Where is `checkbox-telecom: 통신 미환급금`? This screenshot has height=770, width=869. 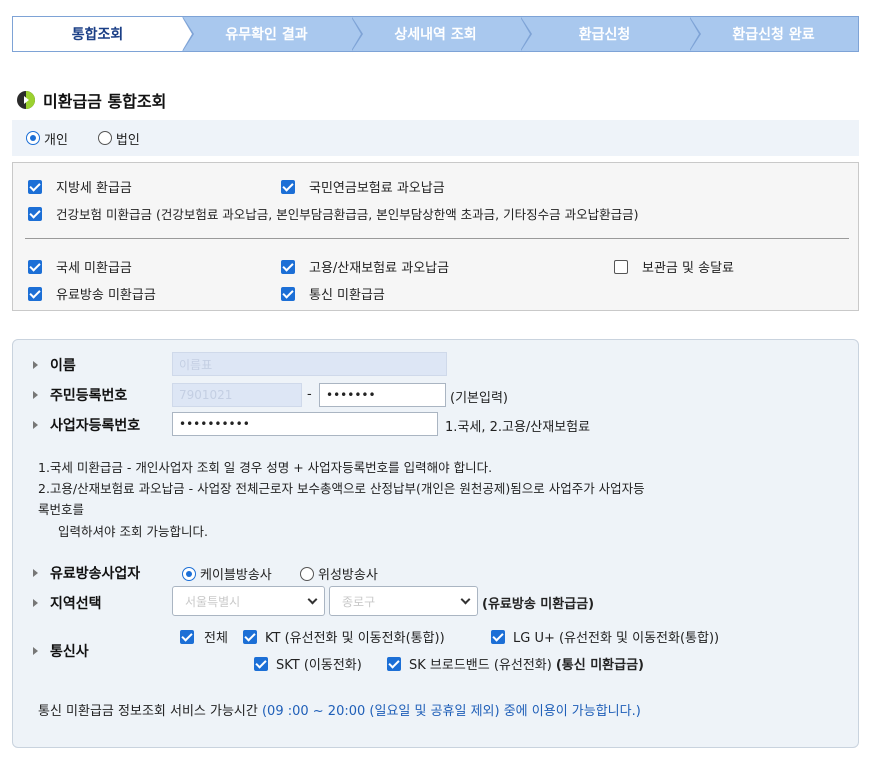 checkbox-telecom: 통신 미환급금 is located at coordinates (333, 293).